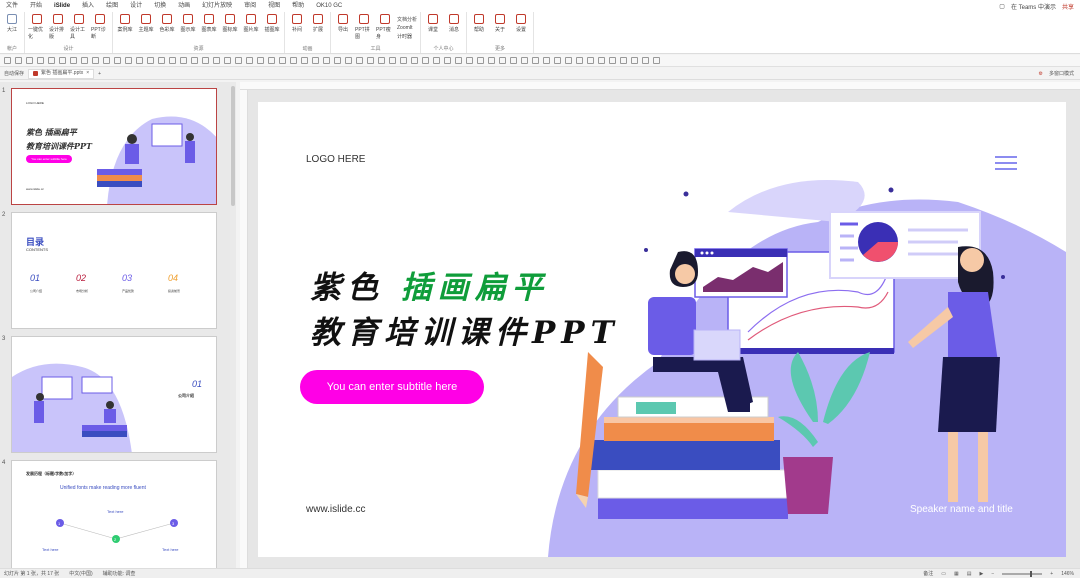 This screenshot has width=1080, height=578. What do you see at coordinates (928, 573) in the screenshot?
I see `notes-button: 备注` at bounding box center [928, 573].